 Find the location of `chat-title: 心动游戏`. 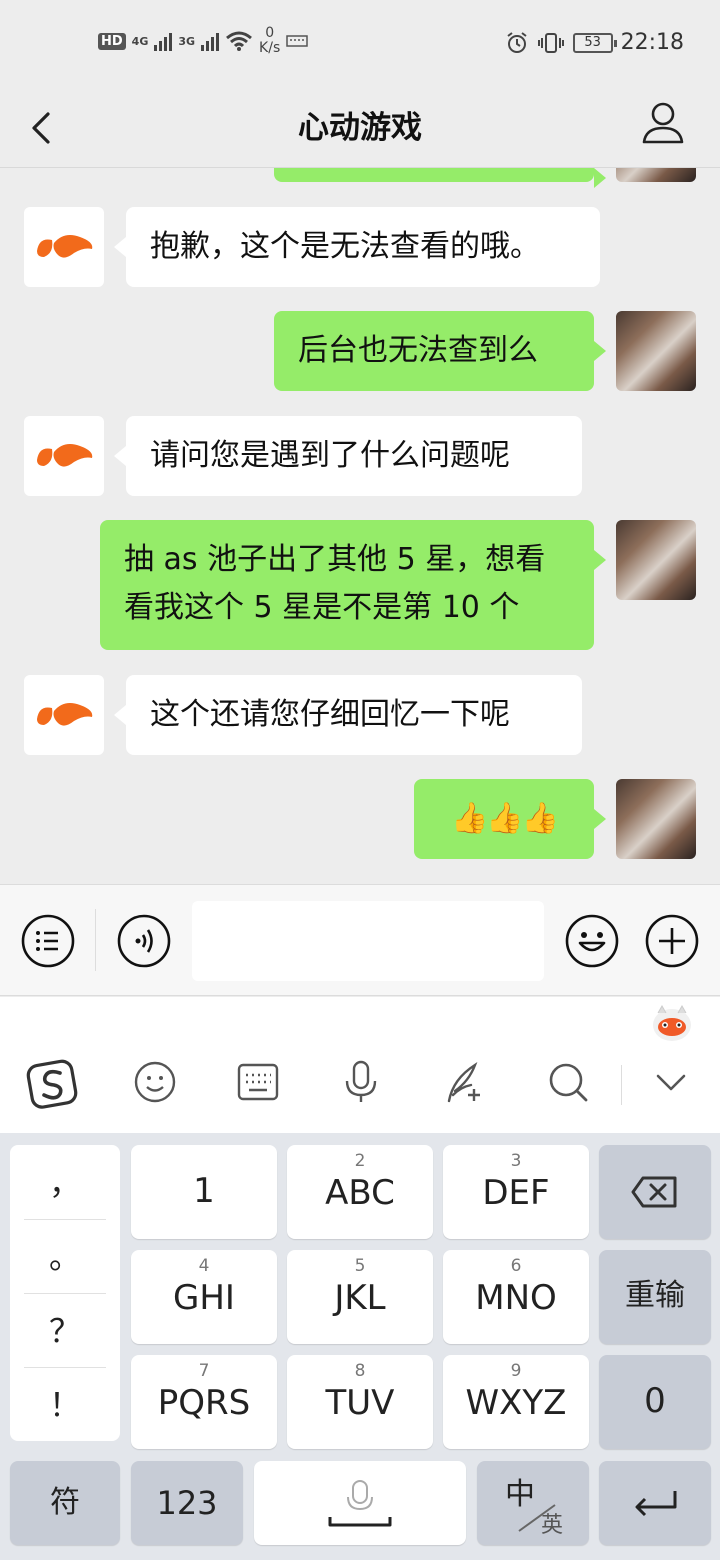

chat-title: 心动游戏 is located at coordinates (360, 128).